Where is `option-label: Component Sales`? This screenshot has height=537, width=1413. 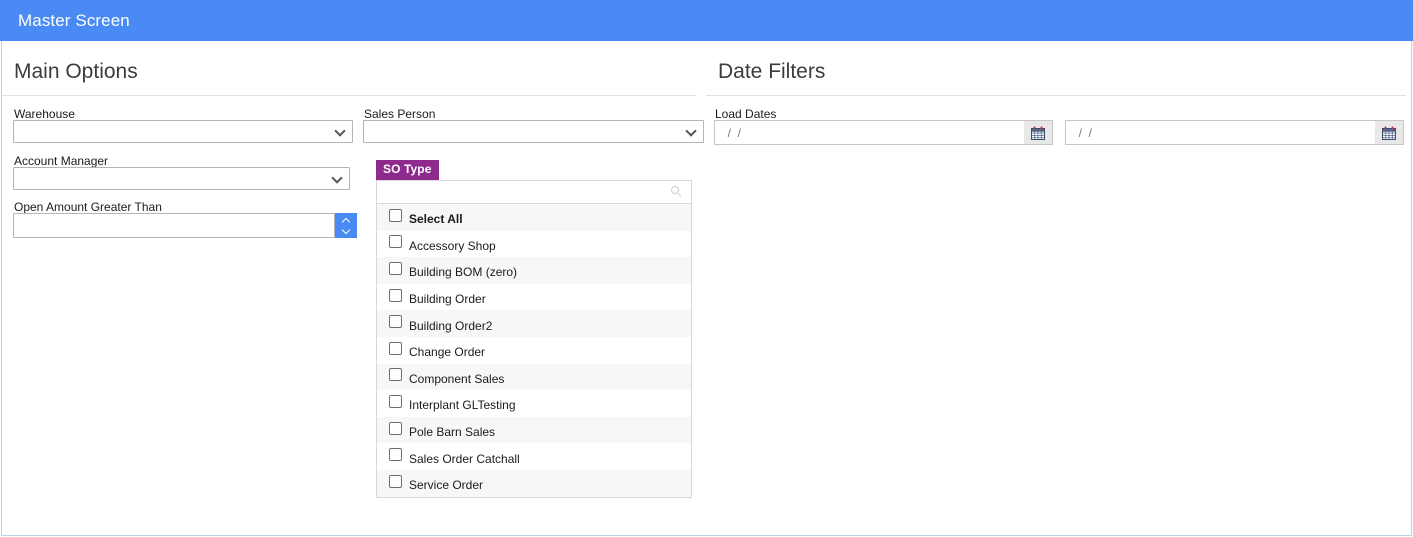
option-label: Component Sales is located at coordinates (457, 378).